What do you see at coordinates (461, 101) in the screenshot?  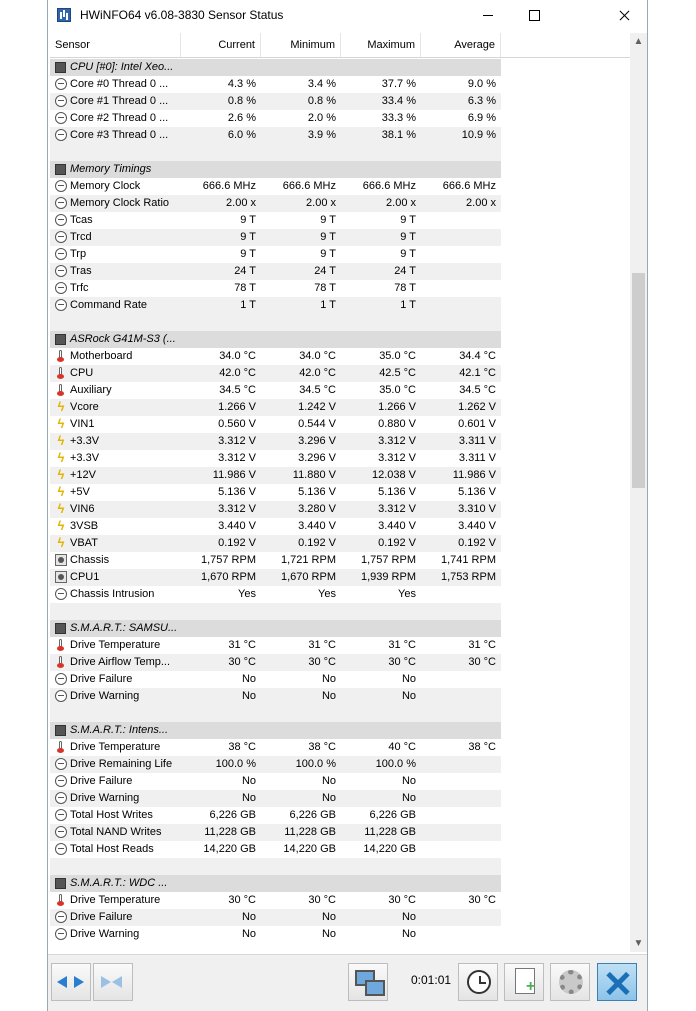 I see `value-avg: 6.3 %` at bounding box center [461, 101].